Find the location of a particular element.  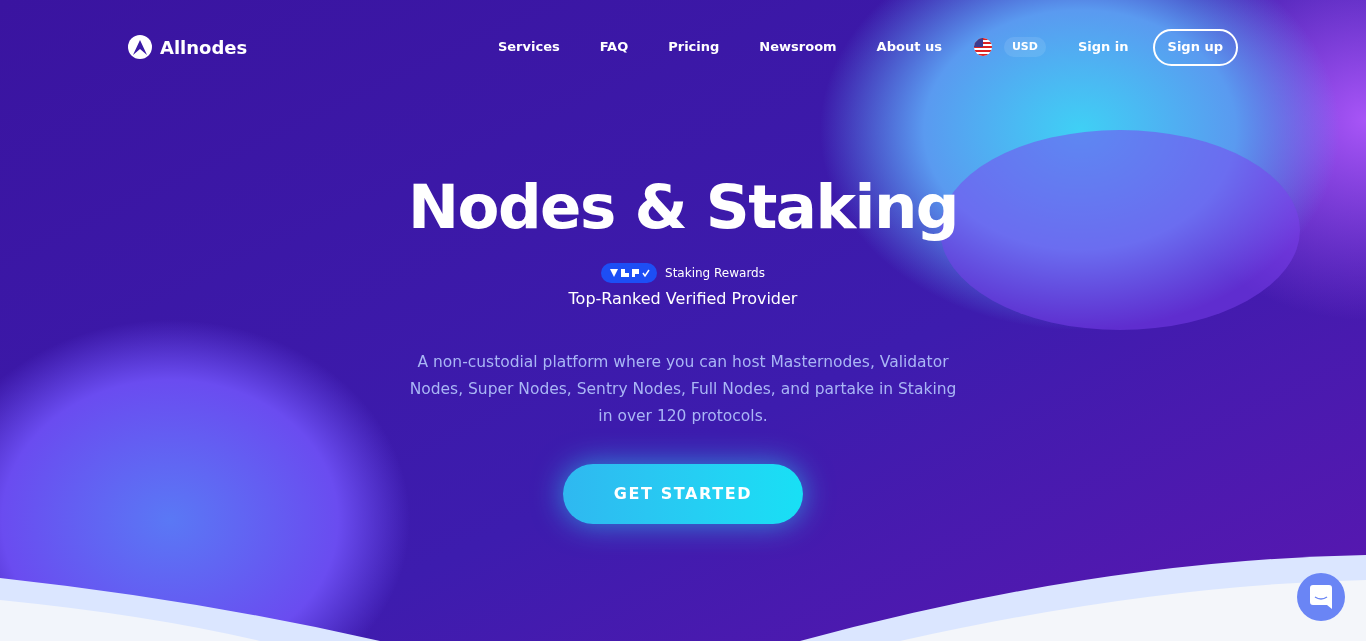

nav-link: Pricing is located at coordinates (694, 47).